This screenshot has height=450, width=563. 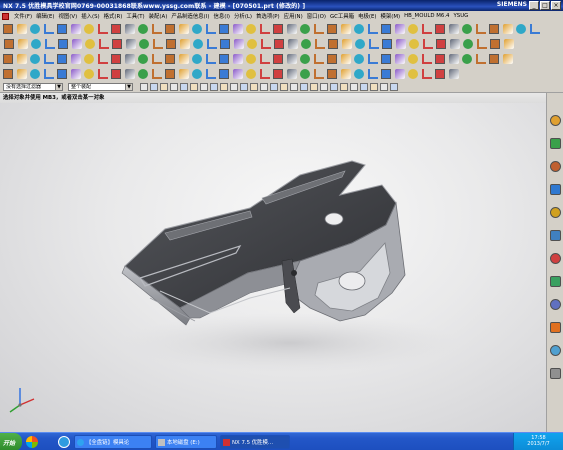 I want to click on minimize-button: _, so click(x=534, y=5).